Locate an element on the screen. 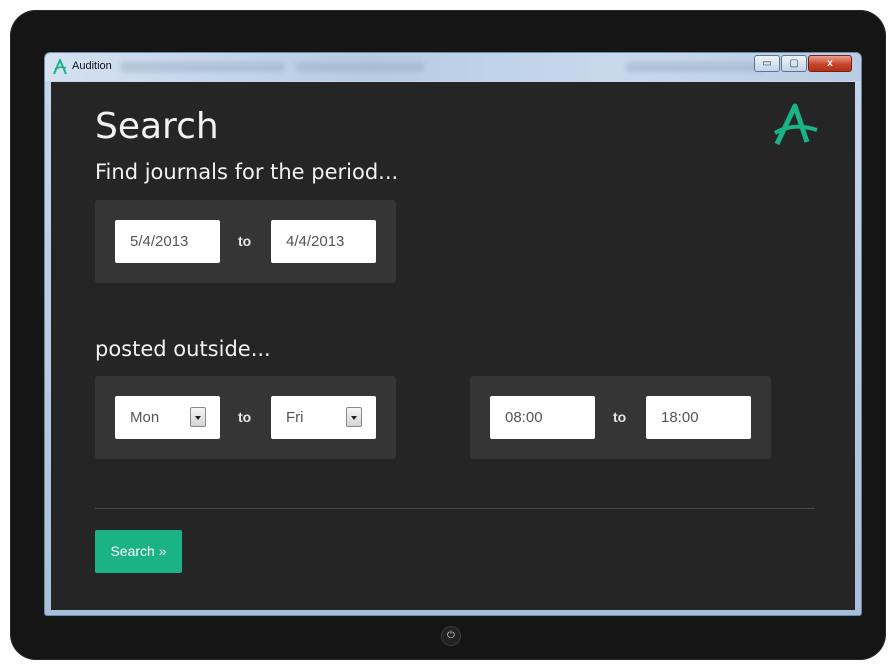  day-range-panel: Mon to Fri is located at coordinates (245, 417).